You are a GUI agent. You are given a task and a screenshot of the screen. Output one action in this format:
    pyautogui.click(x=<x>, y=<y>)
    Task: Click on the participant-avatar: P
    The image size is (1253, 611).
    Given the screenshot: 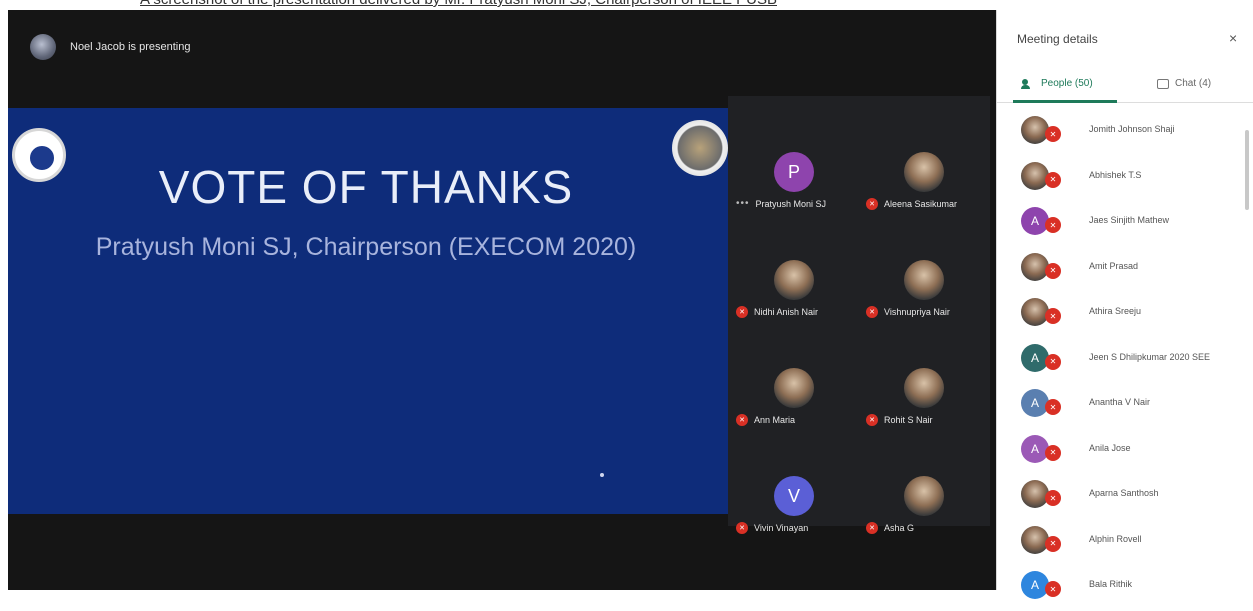 What is the action you would take?
    pyautogui.click(x=794, y=172)
    